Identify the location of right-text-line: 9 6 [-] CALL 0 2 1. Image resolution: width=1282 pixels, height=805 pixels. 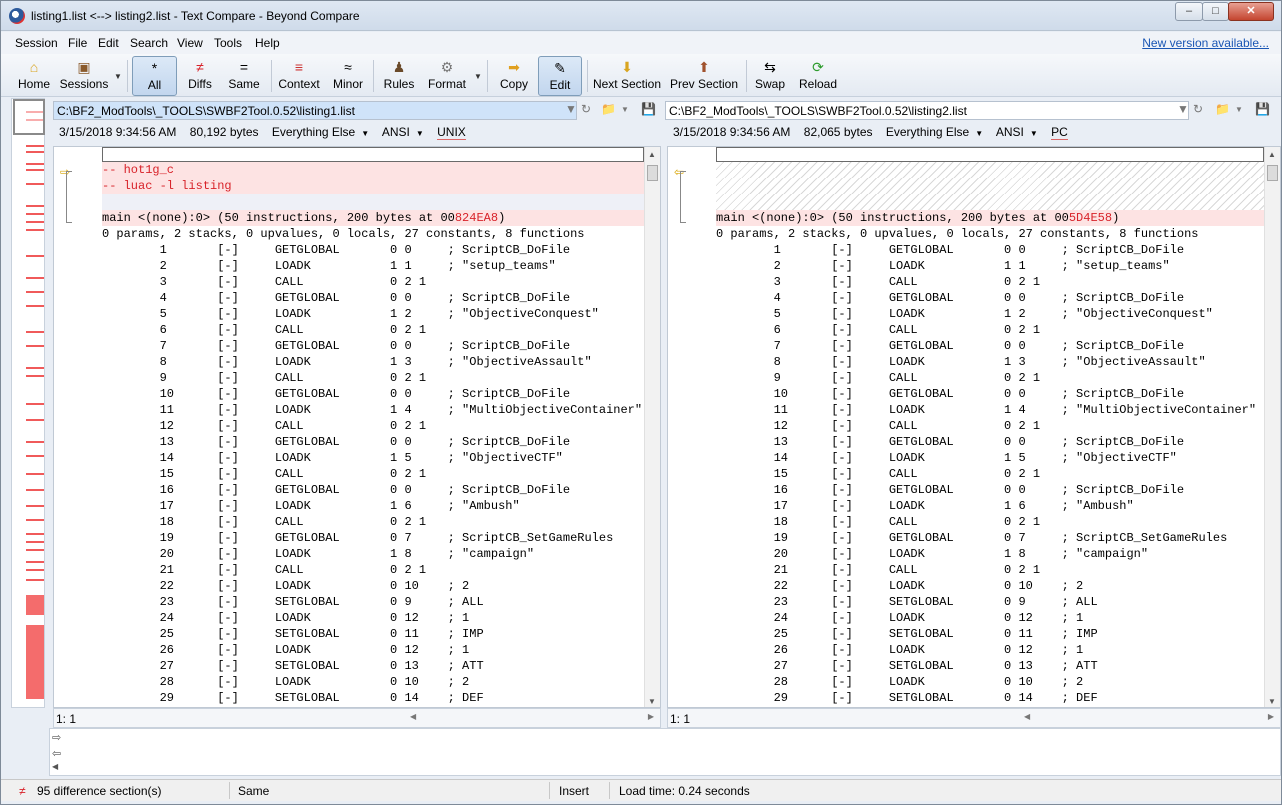
(990, 330).